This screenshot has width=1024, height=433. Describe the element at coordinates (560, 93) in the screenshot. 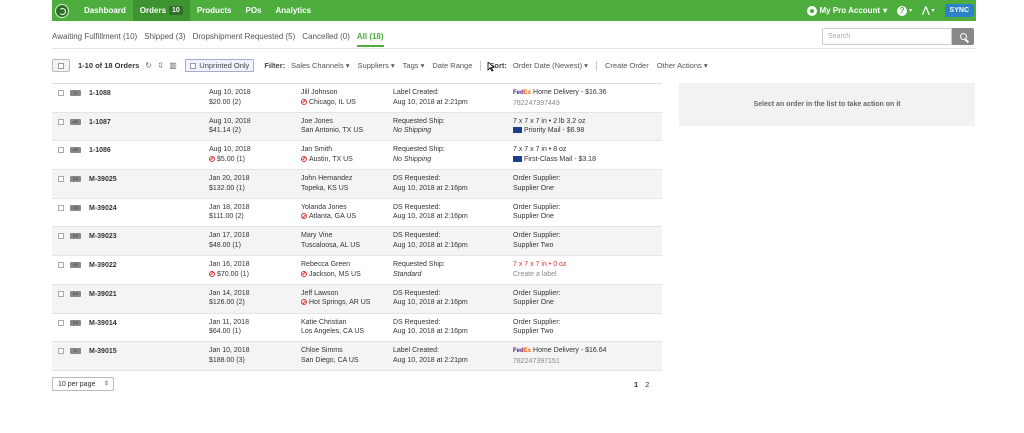

I see `shipping-line-1: FedEx Home Delivery - $16.36` at that location.